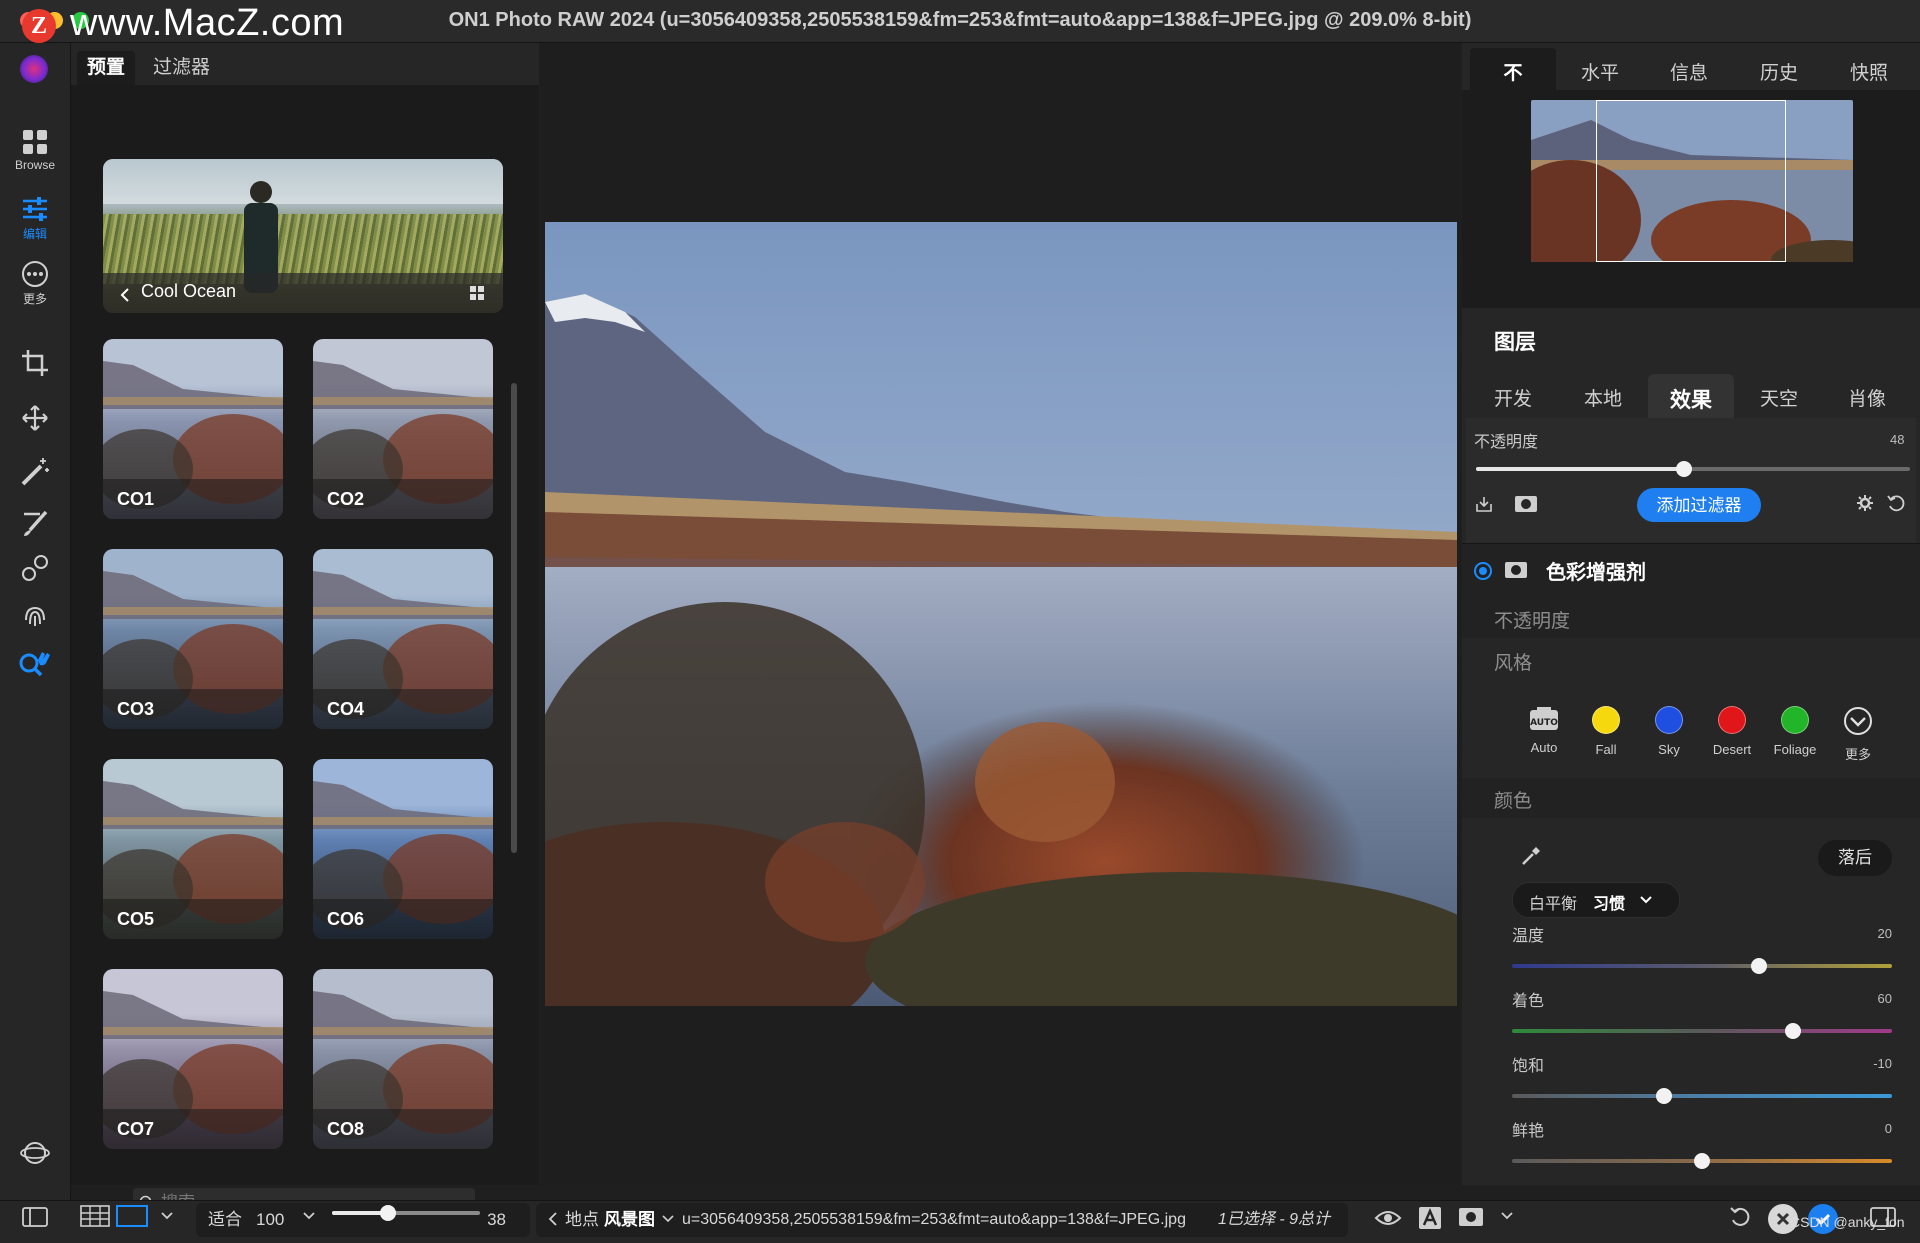 Image resolution: width=1920 pixels, height=1243 pixels. What do you see at coordinates (136, 499) in the screenshot?
I see `preset-name: CO1` at bounding box center [136, 499].